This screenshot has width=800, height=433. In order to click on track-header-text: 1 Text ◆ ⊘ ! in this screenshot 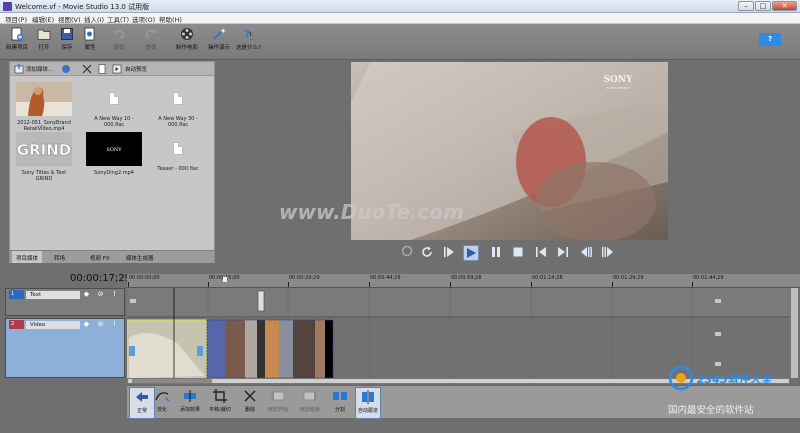, I will do `click(65, 302)`.